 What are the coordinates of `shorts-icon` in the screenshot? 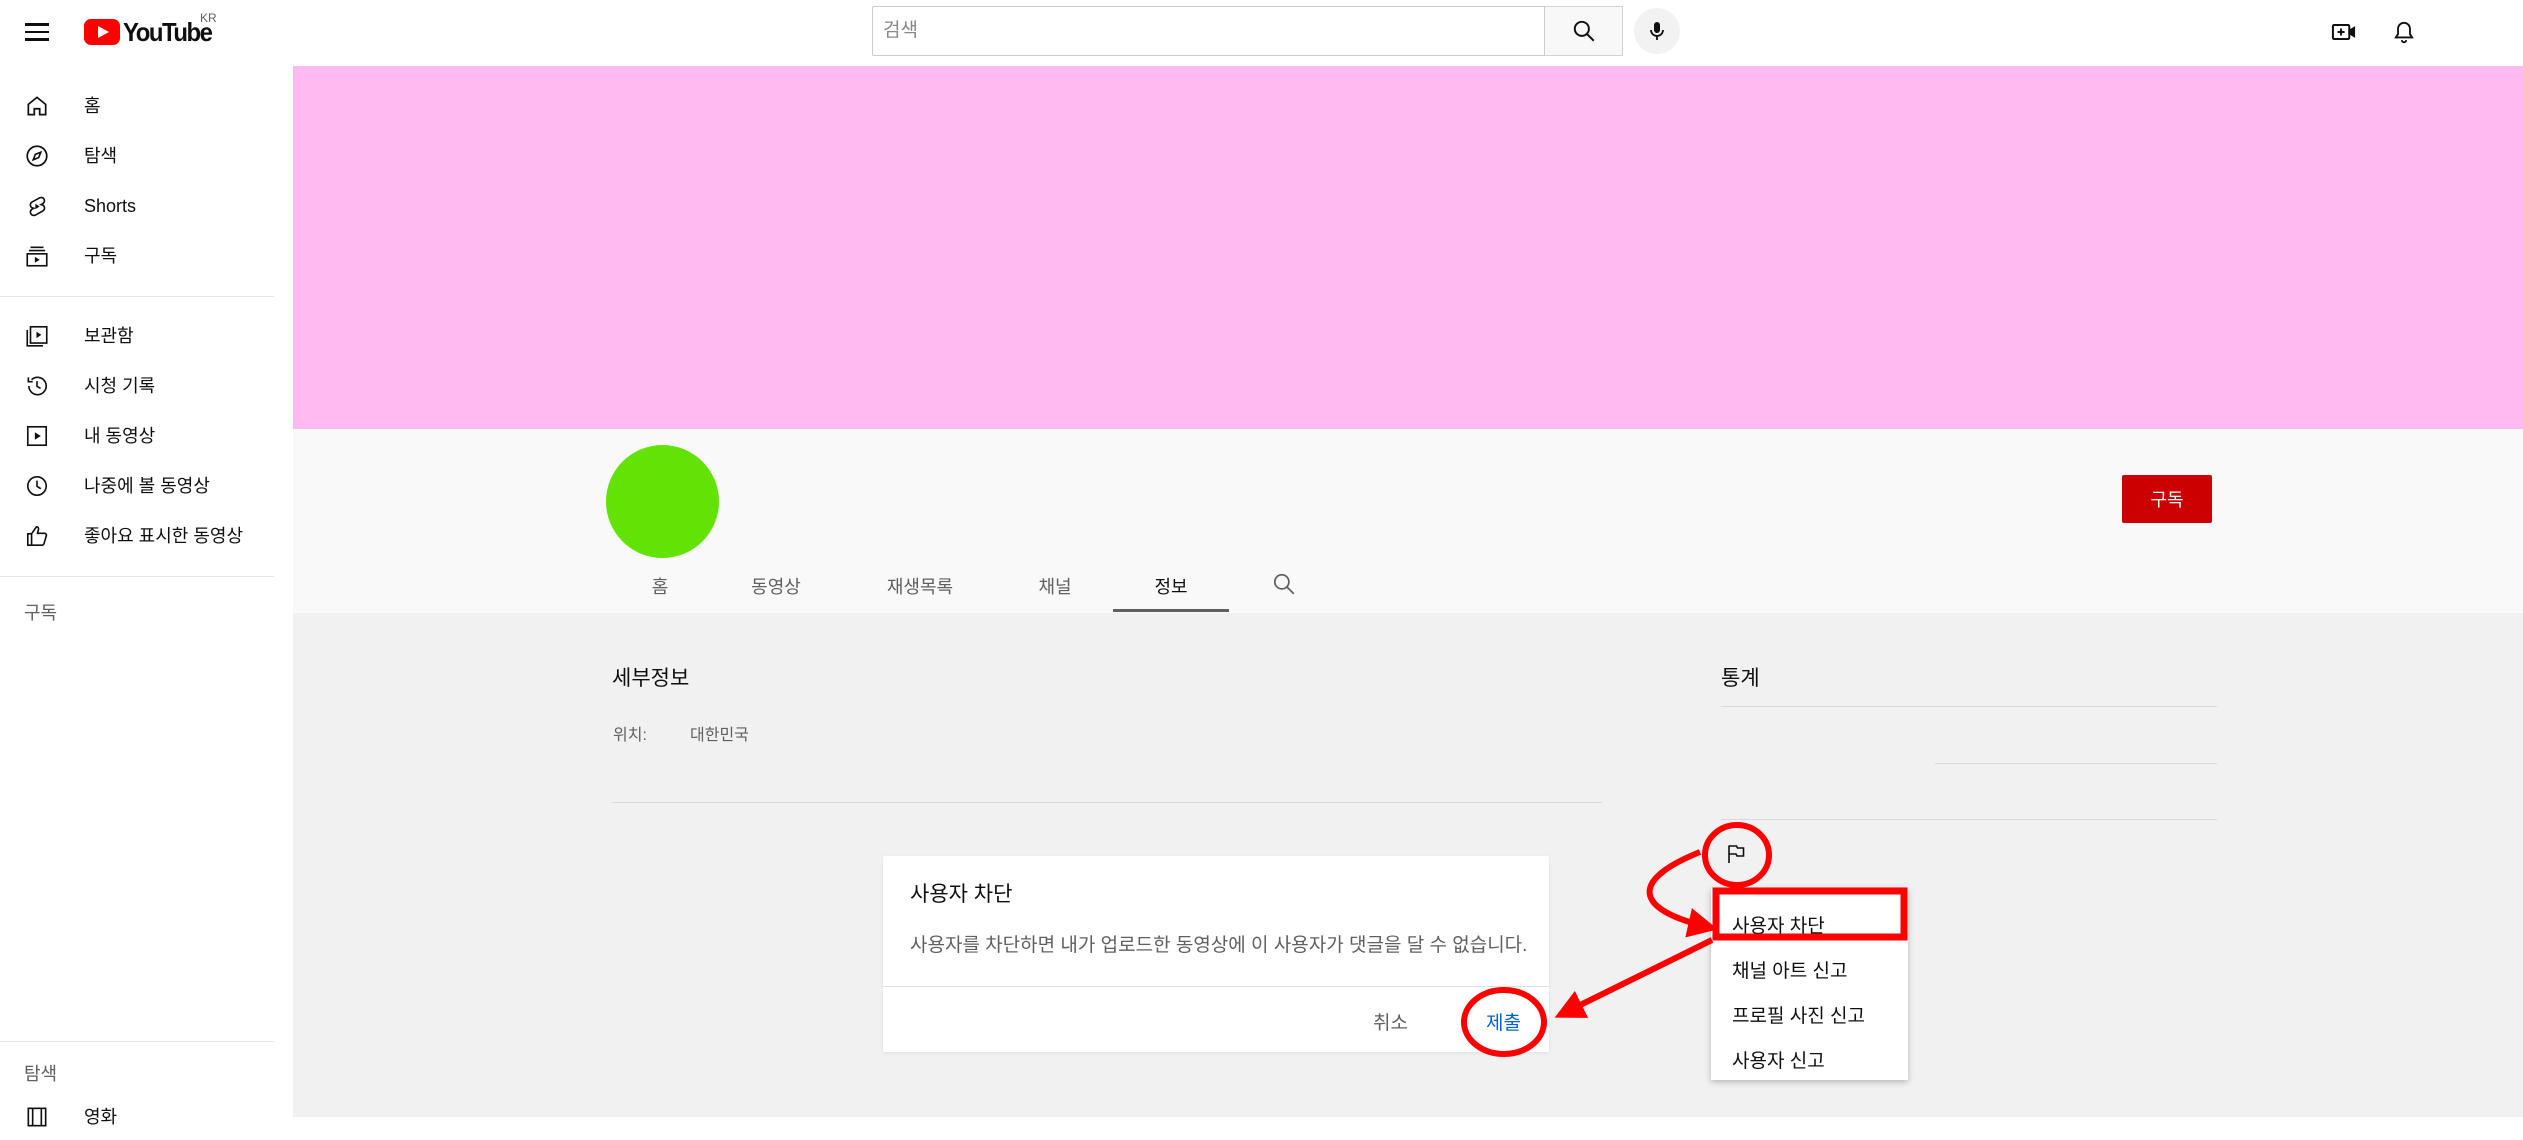 It's located at (37, 206).